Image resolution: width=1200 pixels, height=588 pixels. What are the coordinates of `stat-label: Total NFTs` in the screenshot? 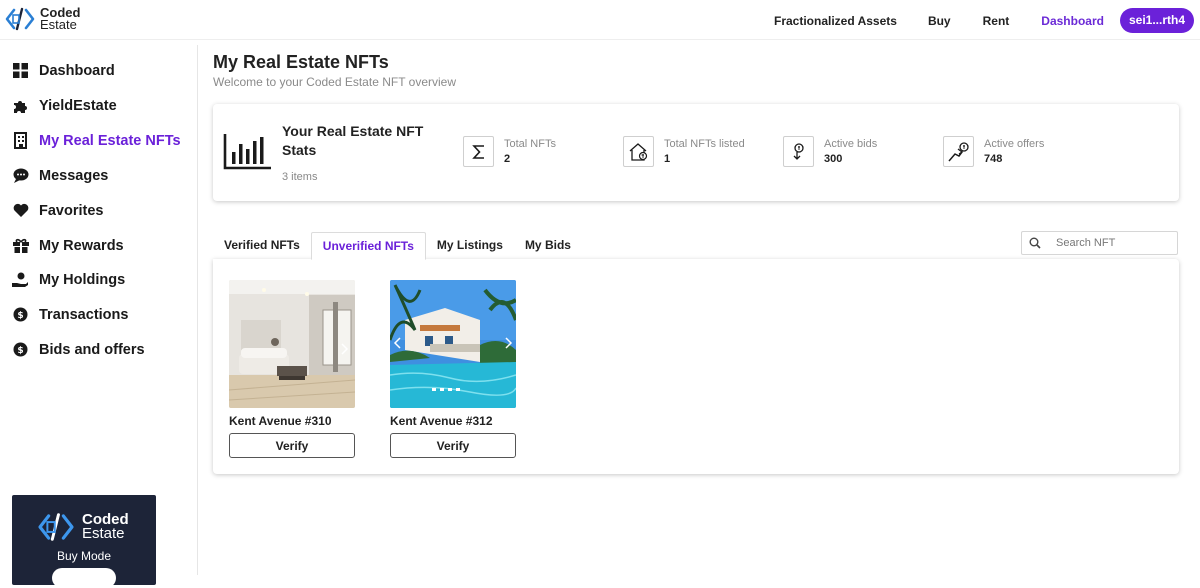 It's located at (530, 144).